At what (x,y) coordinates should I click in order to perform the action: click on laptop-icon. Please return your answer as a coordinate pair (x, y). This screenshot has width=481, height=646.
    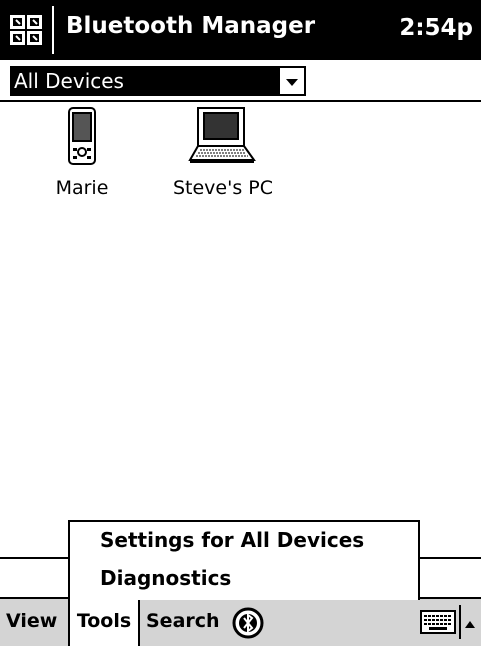
    Looking at the image, I should click on (223, 138).